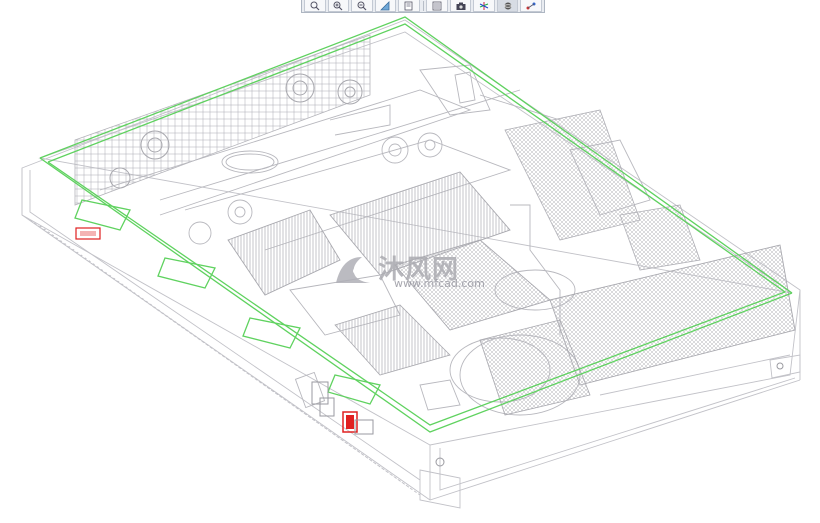 Image resolution: width=820 pixels, height=523 pixels. Describe the element at coordinates (222, 120) in the screenshot. I see `rear-vent-grid` at that location.